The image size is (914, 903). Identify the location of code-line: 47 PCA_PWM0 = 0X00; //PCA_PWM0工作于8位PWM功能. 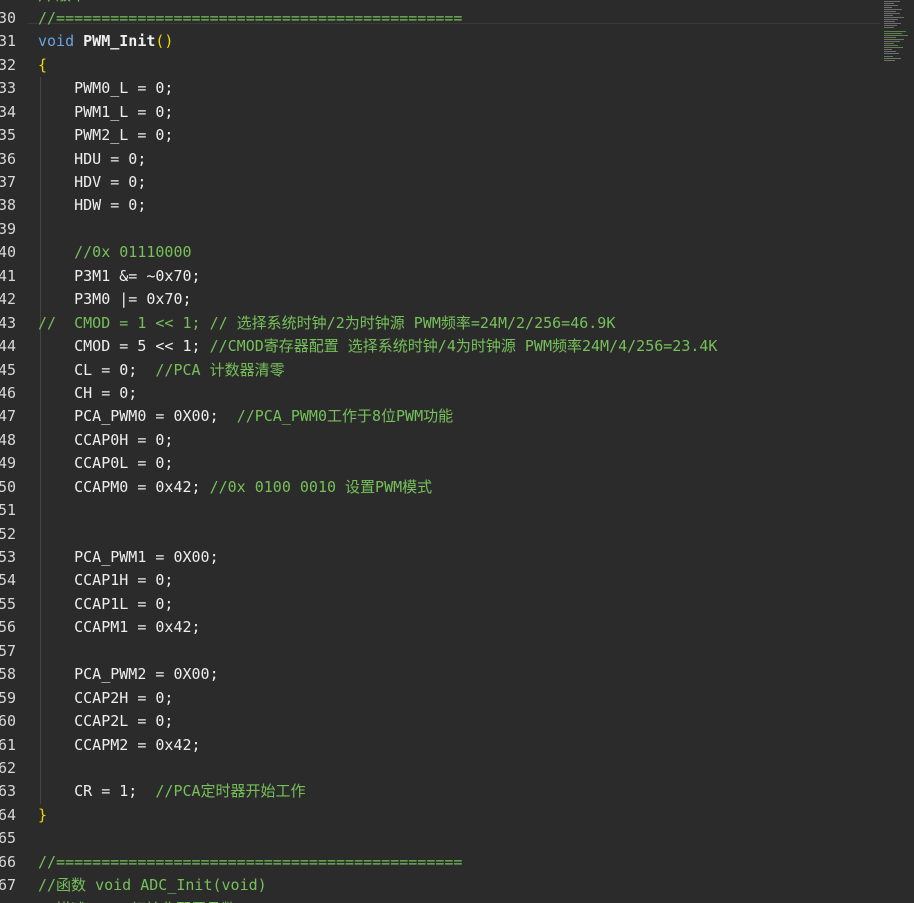
(440, 417).